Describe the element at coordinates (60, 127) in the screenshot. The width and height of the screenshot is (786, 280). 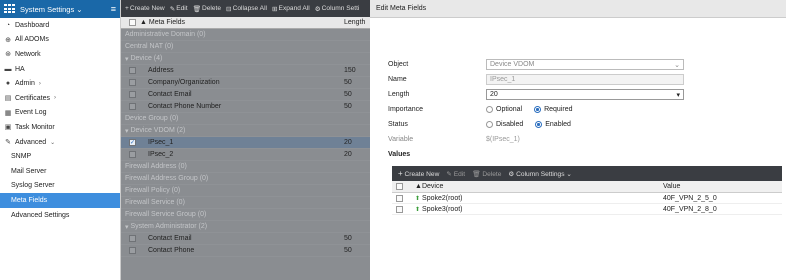
I see `sidebar-item-task-monitor: ▣ Task Monitor` at that location.